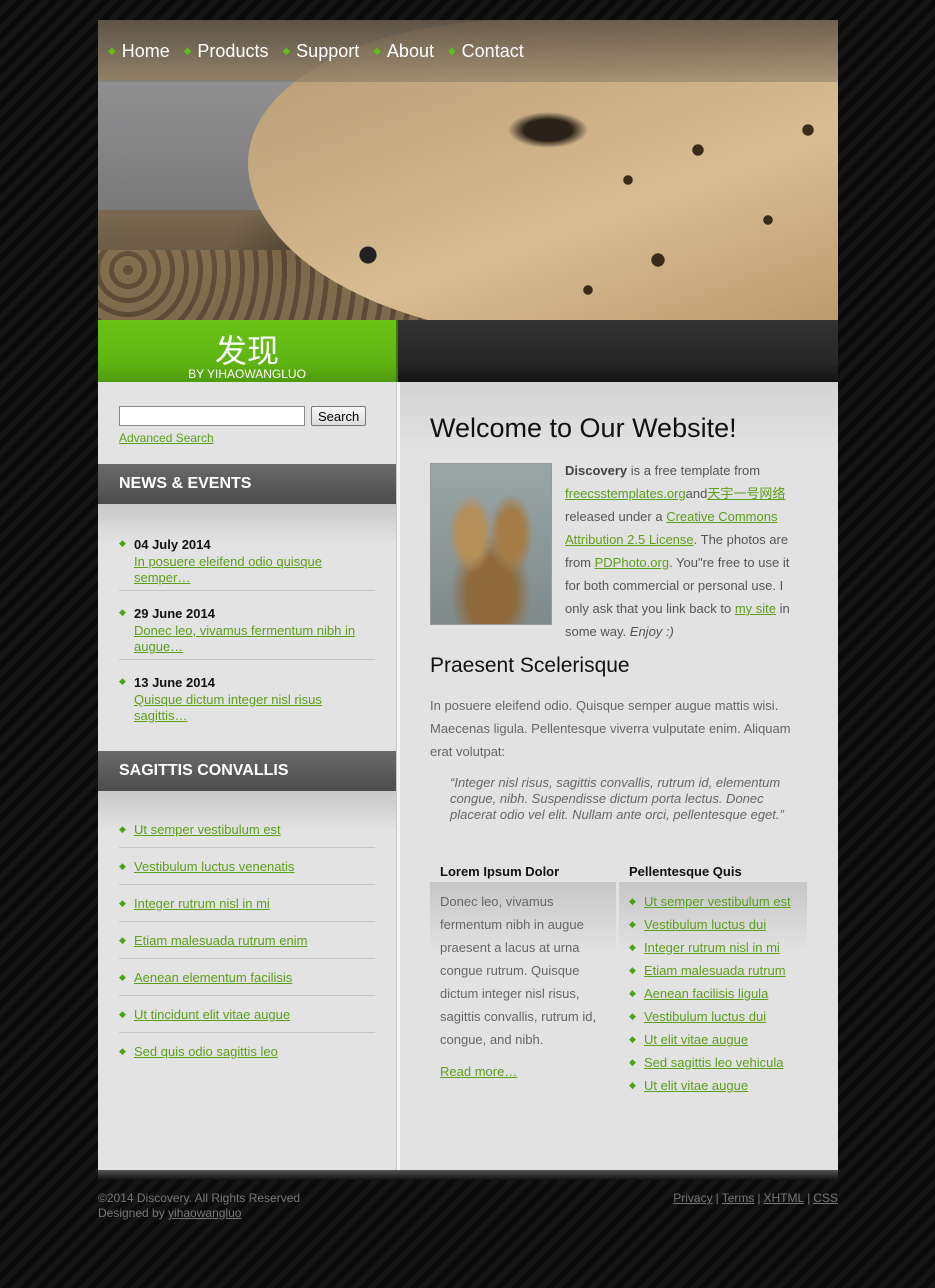 The image size is (935, 1288). What do you see at coordinates (618, 351) in the screenshot?
I see `logo-strip-right` at bounding box center [618, 351].